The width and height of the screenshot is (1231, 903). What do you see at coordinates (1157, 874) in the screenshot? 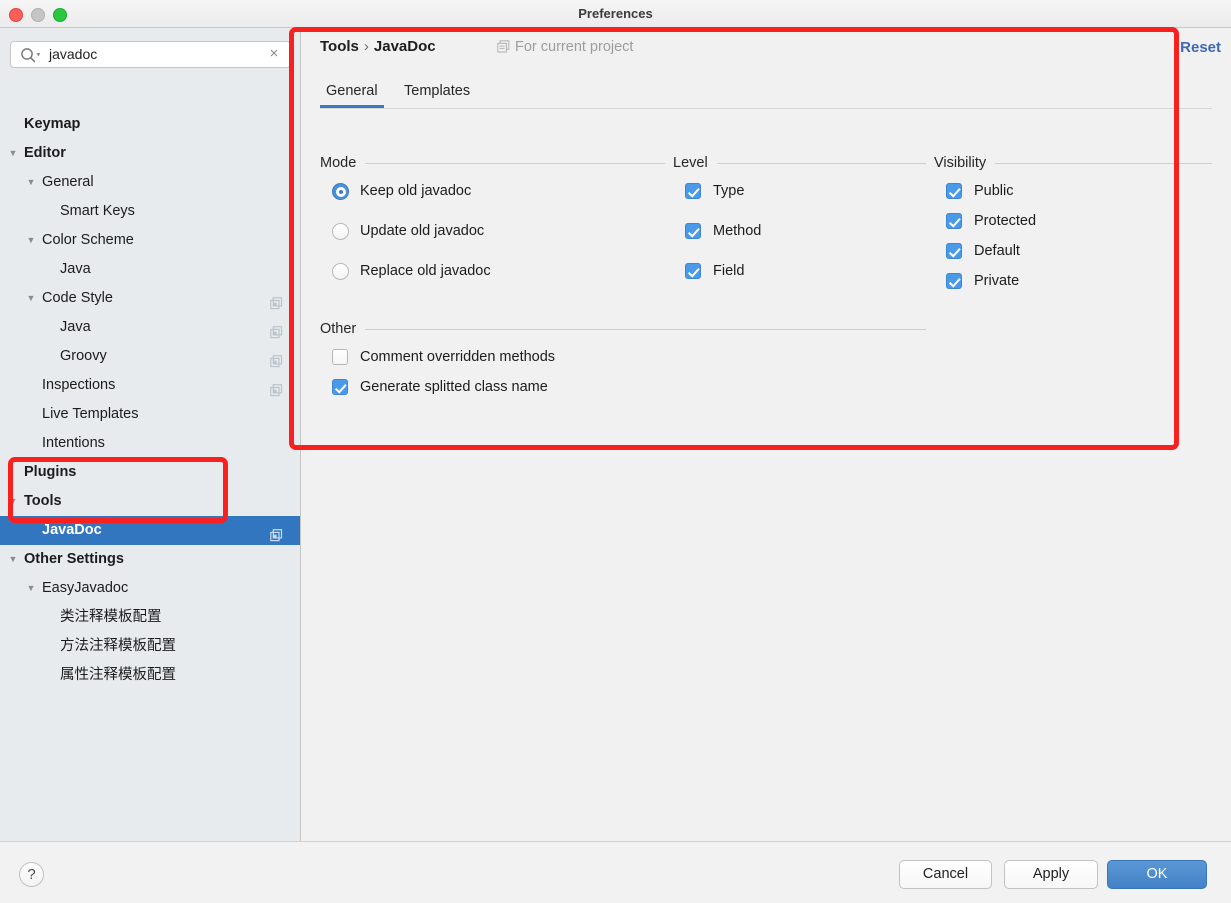
I see `ok-button: OK` at bounding box center [1157, 874].